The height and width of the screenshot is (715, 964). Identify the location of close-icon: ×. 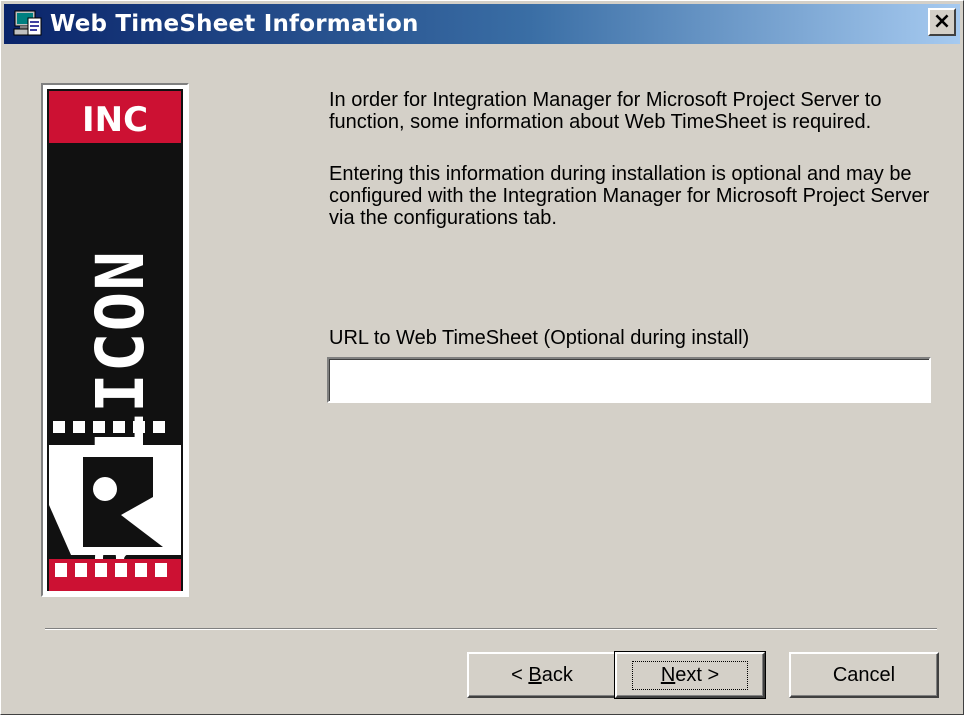
(942, 21).